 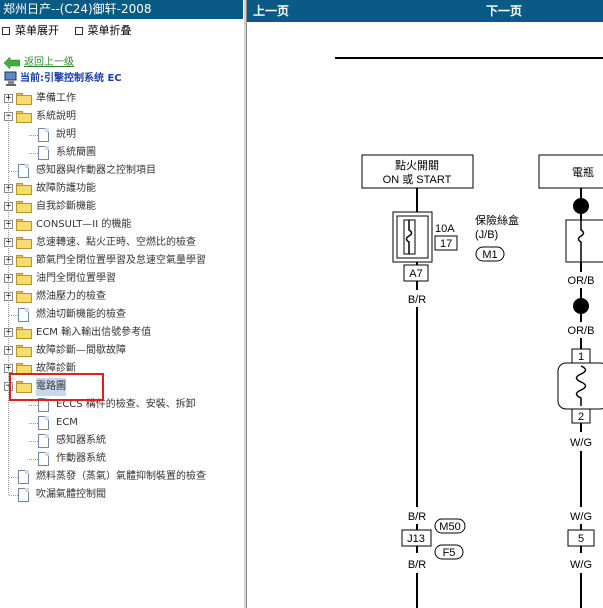 I want to click on svg-text: J13, so click(x=416, y=539).